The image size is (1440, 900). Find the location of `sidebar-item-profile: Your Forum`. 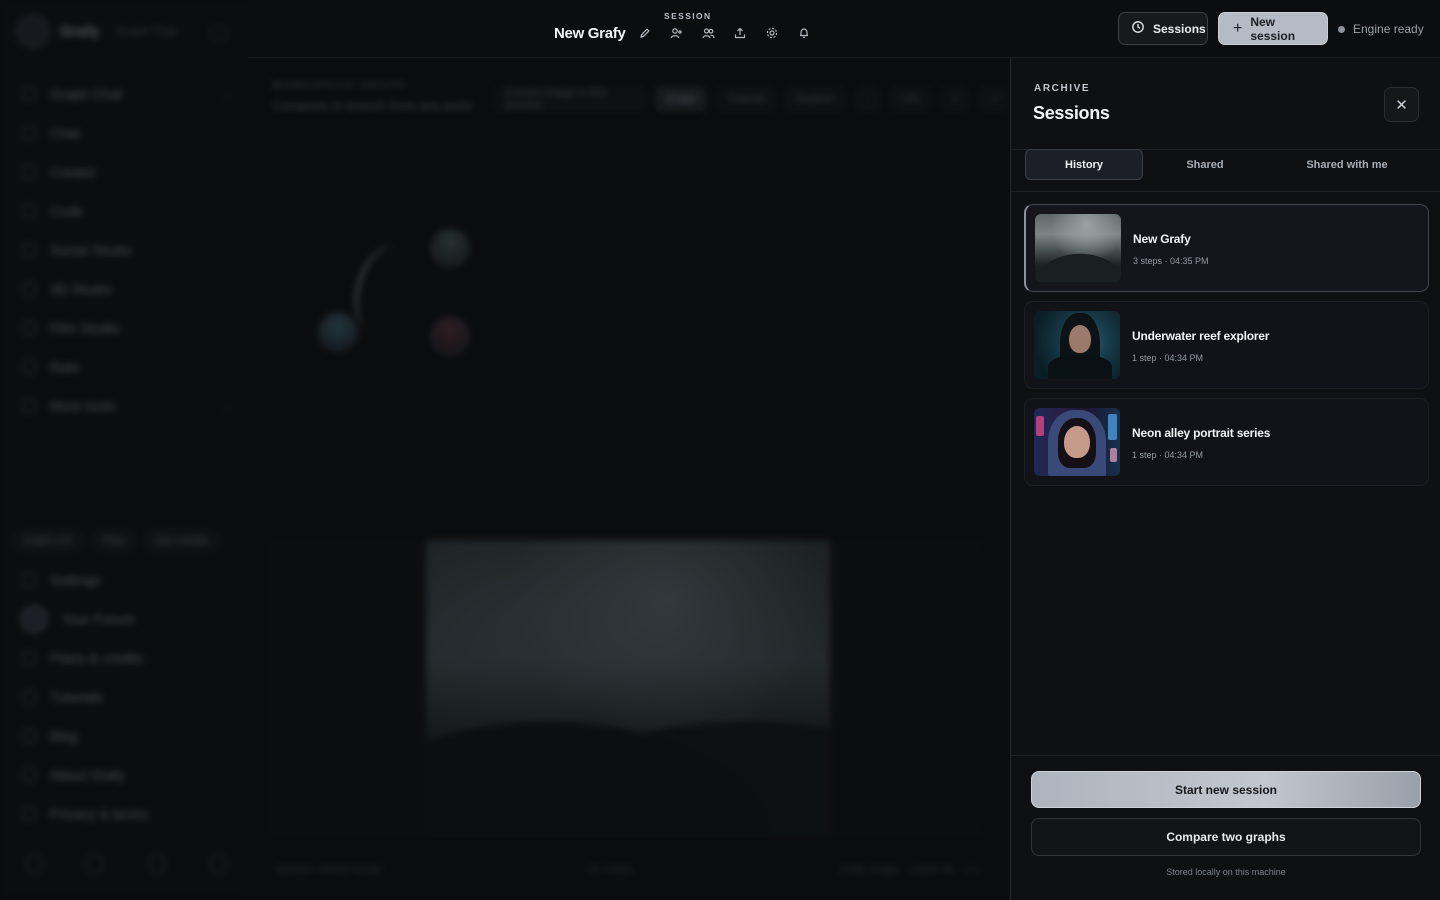

sidebar-item-profile: Your Forum is located at coordinates (126, 618).